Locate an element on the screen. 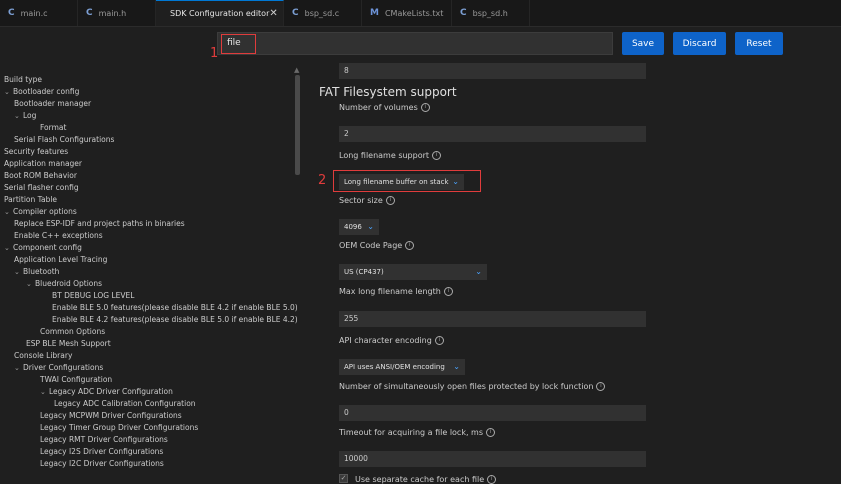  tree-item: Console Library is located at coordinates (43, 356).